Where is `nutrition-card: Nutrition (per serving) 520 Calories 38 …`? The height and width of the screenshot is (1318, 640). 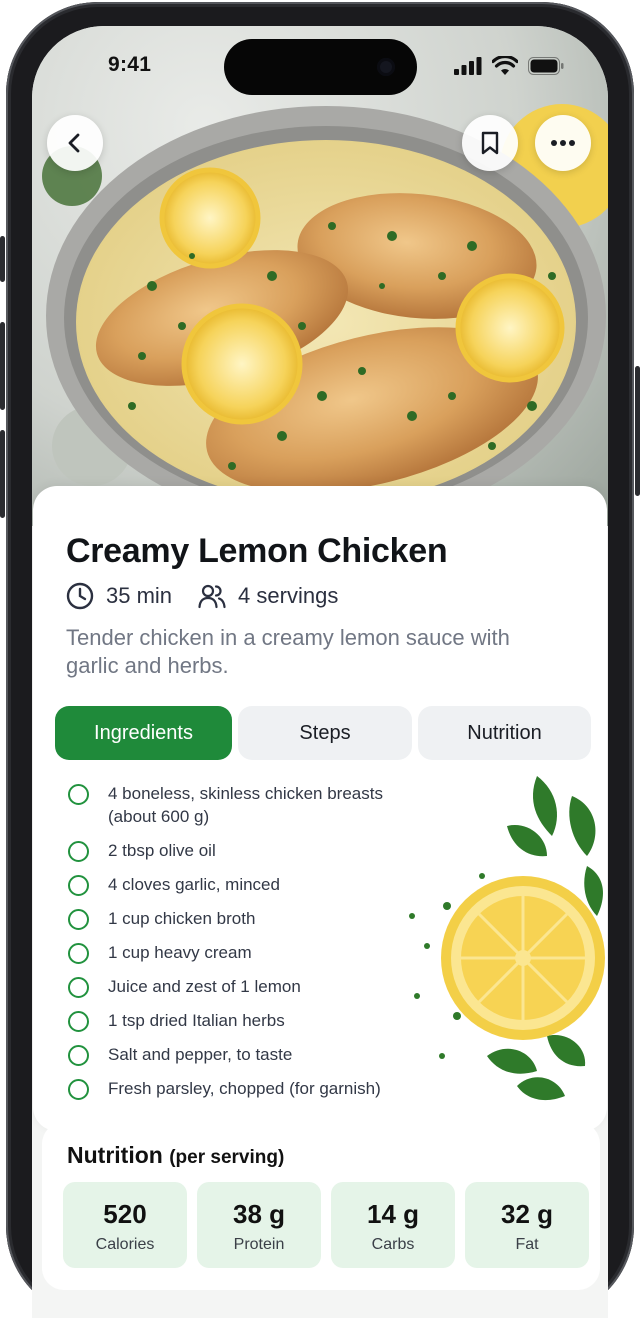
nutrition-card: Nutrition (per serving) 520 Calories 38 … is located at coordinates (321, 1206).